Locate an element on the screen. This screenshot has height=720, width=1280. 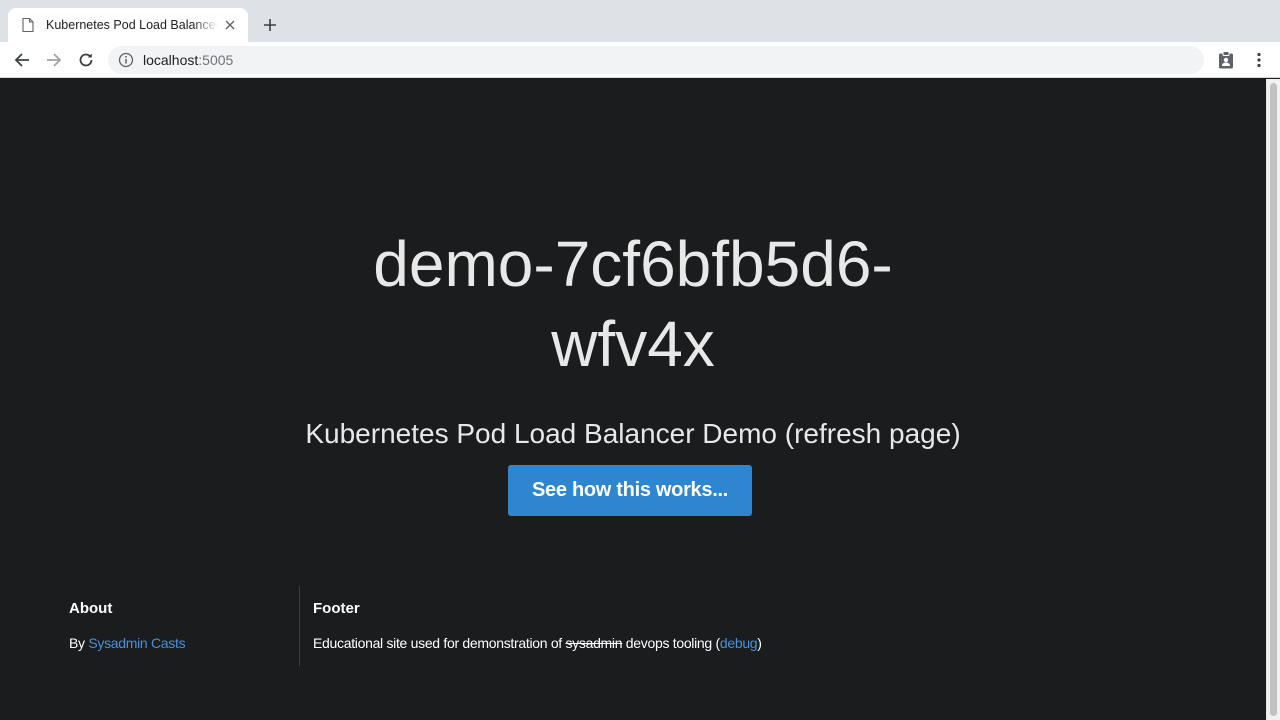
url-port: :5005 is located at coordinates (216, 60).